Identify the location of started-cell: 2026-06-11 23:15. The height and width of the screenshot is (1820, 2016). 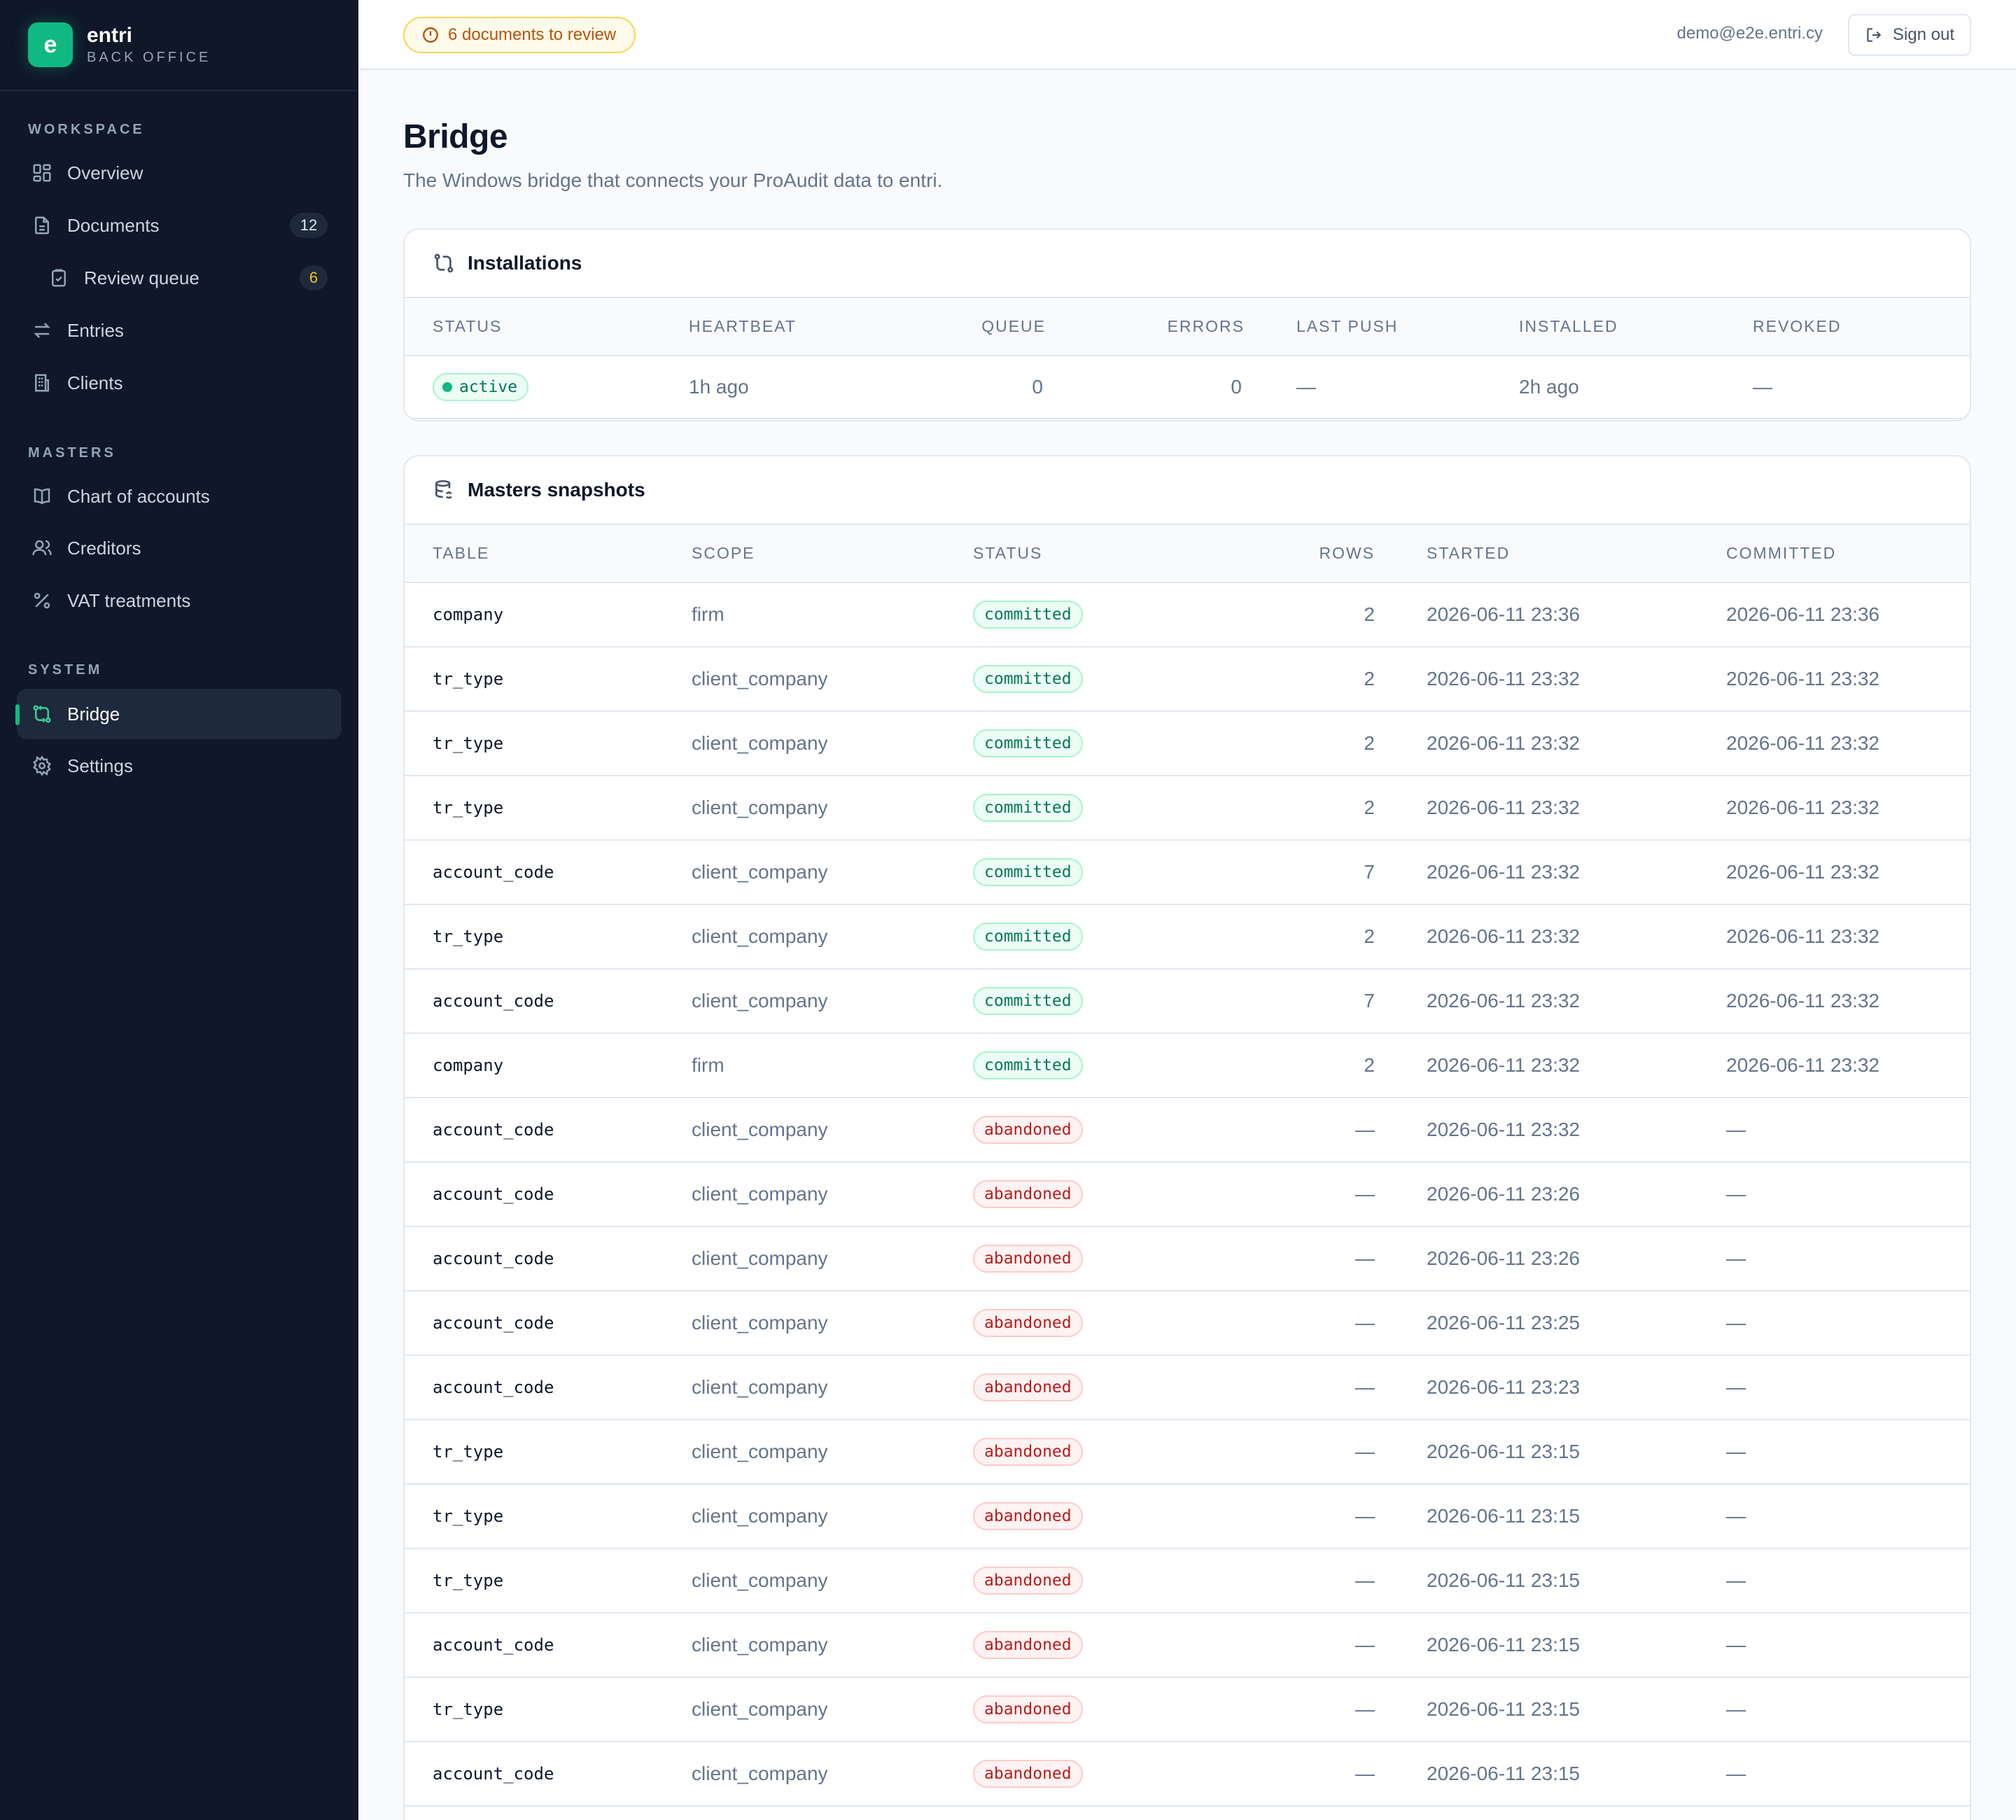
(1540, 1516).